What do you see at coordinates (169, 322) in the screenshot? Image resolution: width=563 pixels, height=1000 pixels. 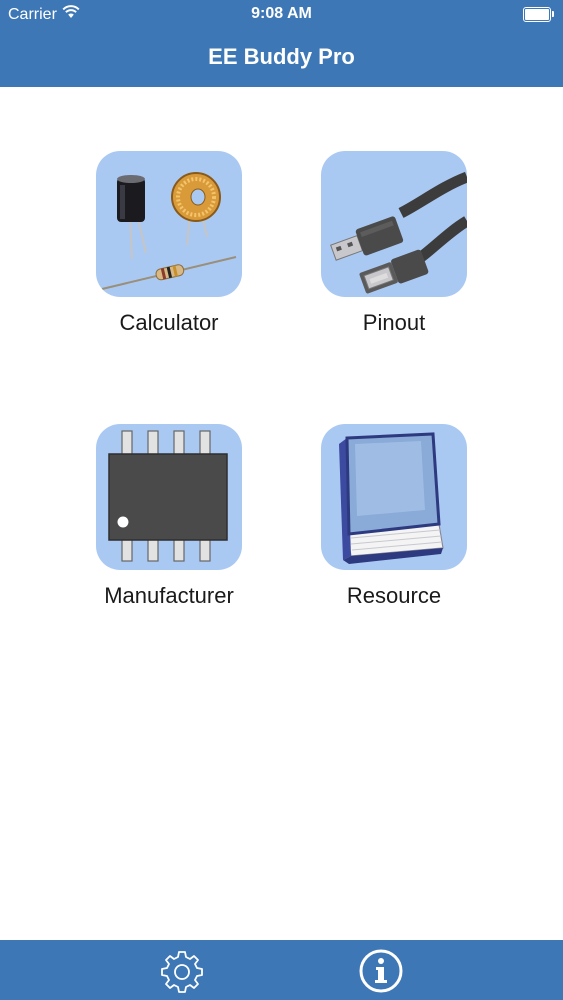 I see `calculator-label: Calculator` at bounding box center [169, 322].